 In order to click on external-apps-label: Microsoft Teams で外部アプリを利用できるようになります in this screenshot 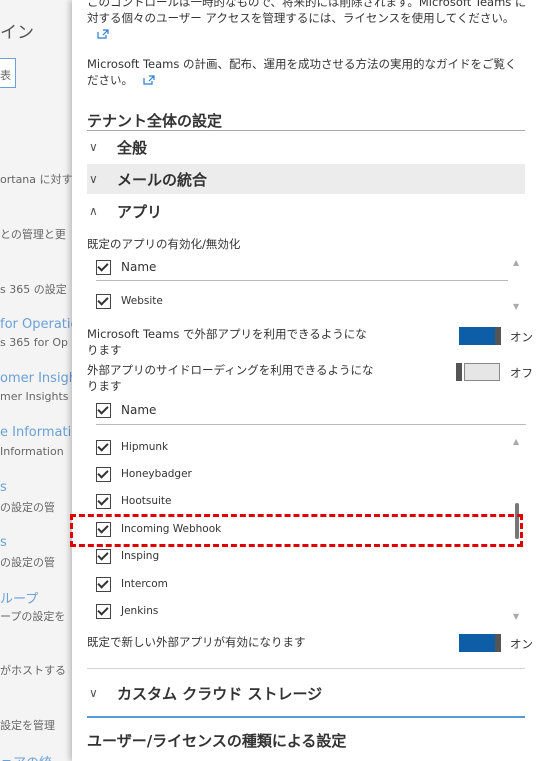, I will do `click(227, 342)`.